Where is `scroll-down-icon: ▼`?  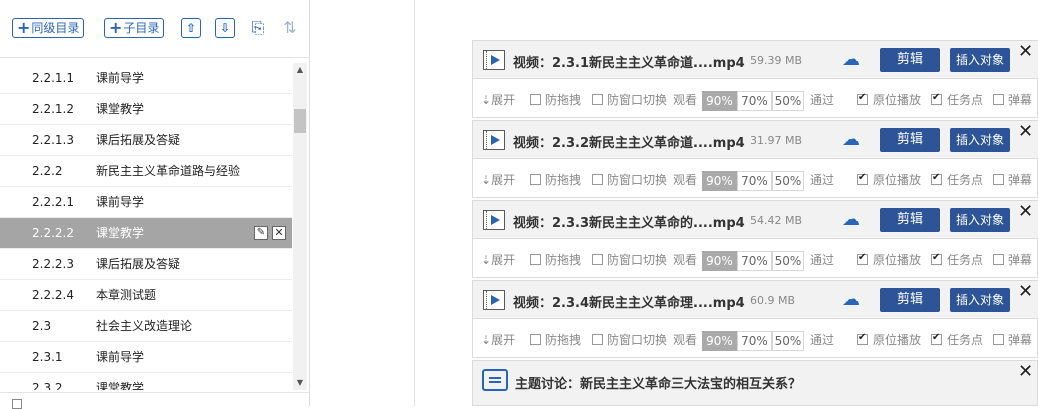
scroll-down-icon: ▼ is located at coordinates (300, 383).